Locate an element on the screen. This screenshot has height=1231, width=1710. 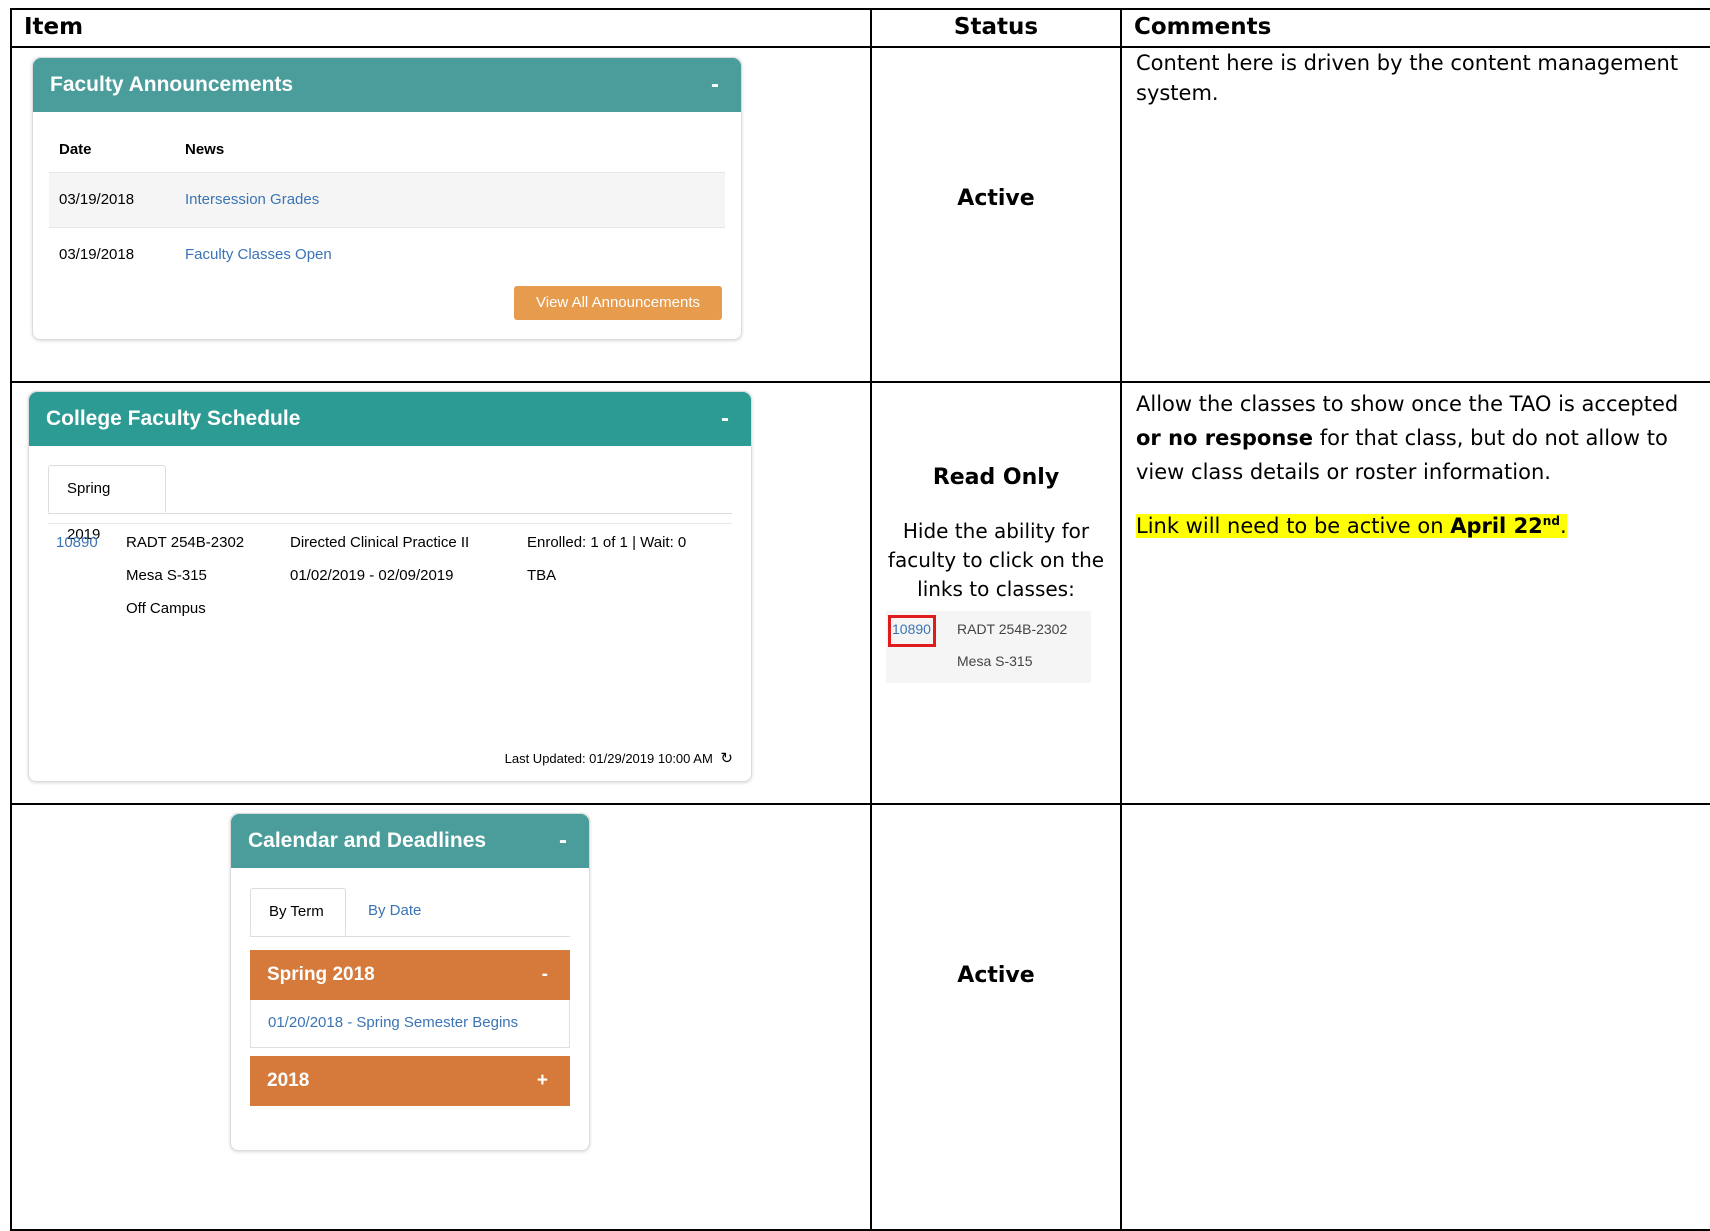
accordion-label: Spring 2018 is located at coordinates (321, 974).